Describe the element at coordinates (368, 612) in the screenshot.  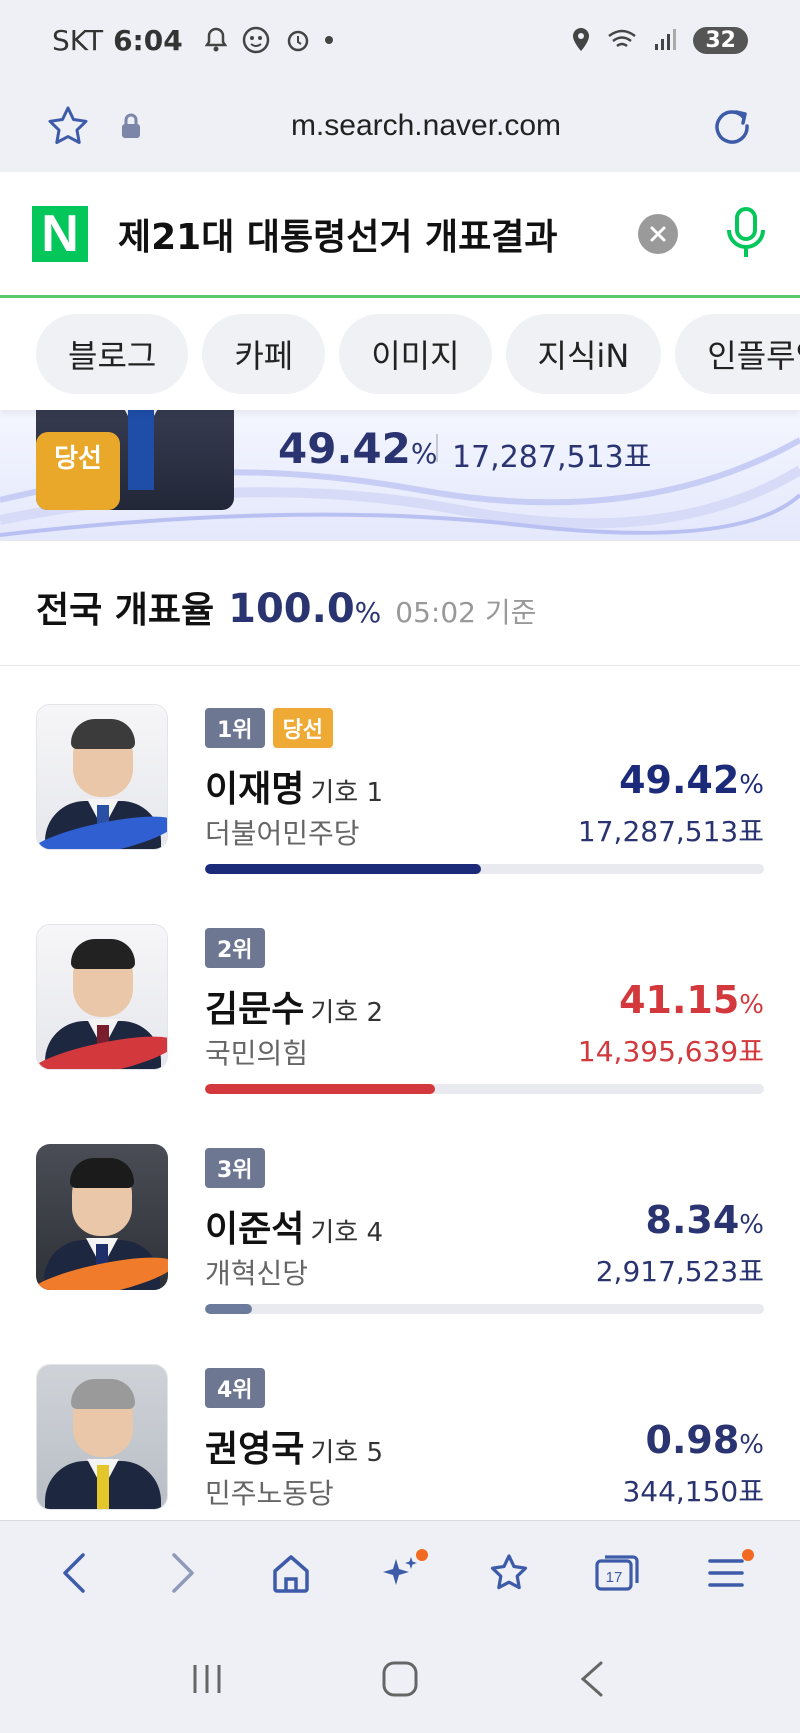
I see `count-rate-unit: %` at that location.